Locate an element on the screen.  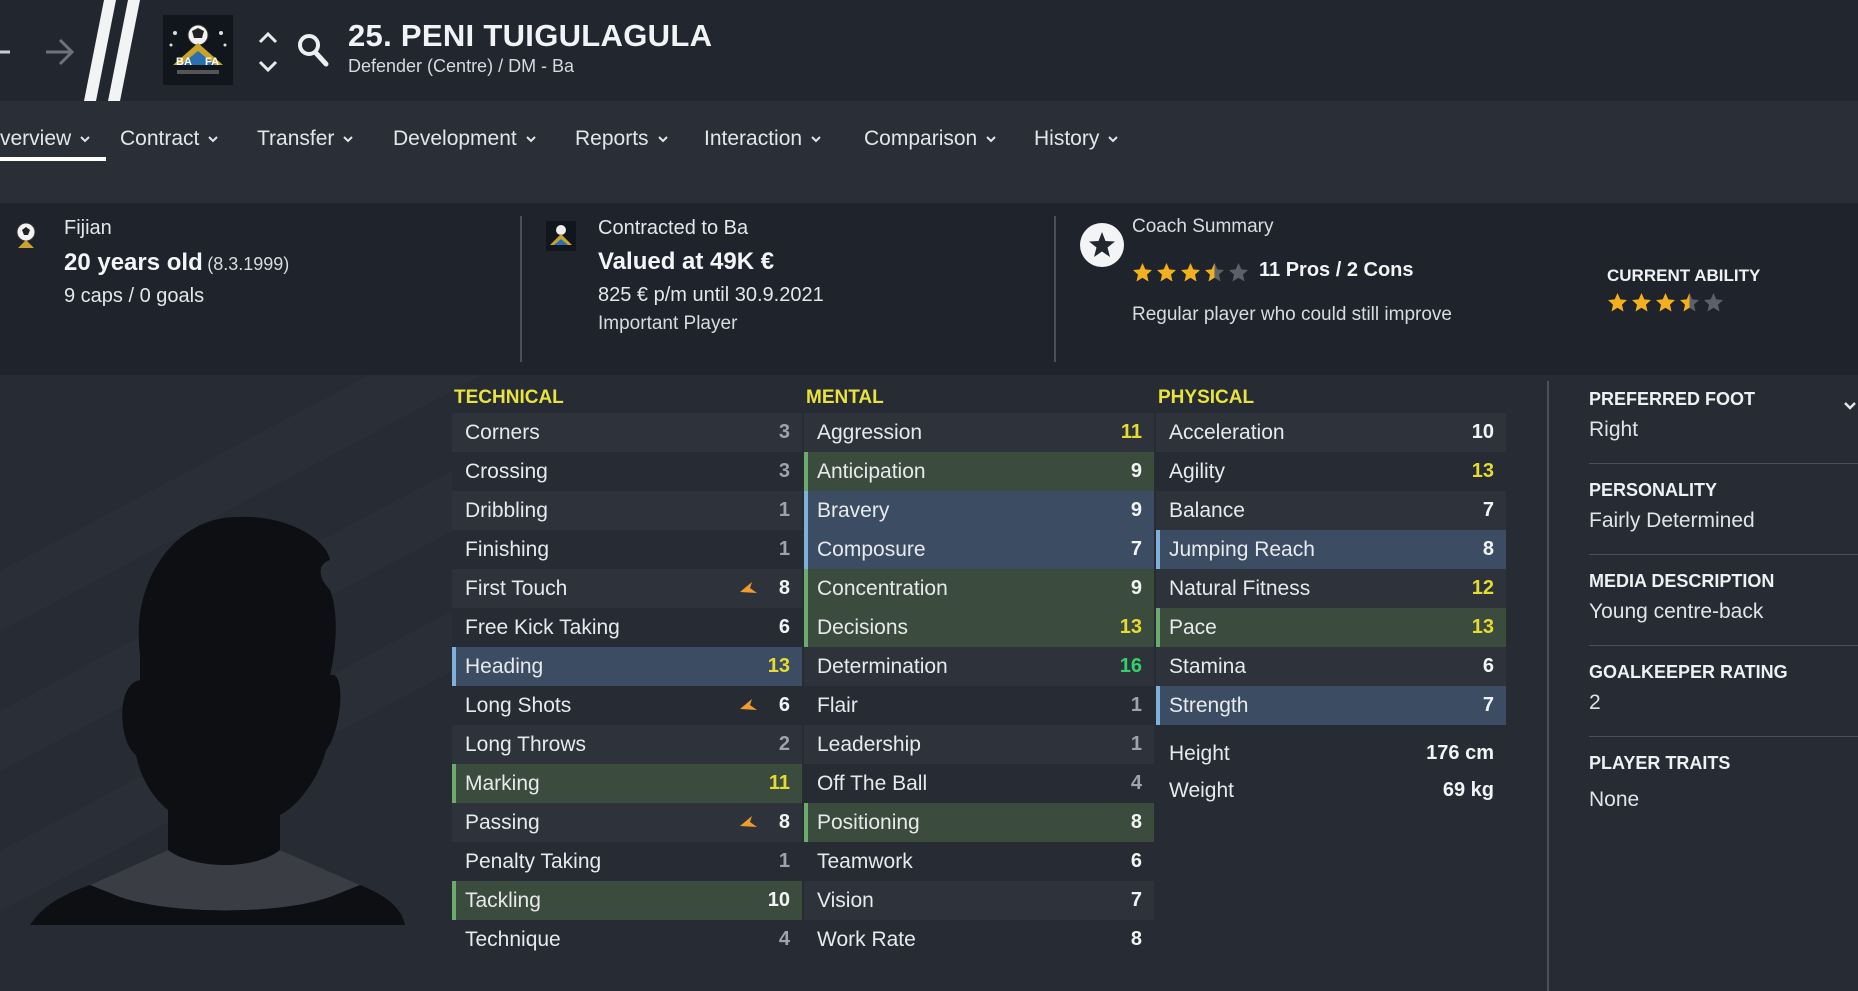
player-position-club: Defender (Centre) / DM - Ba is located at coordinates (461, 66).